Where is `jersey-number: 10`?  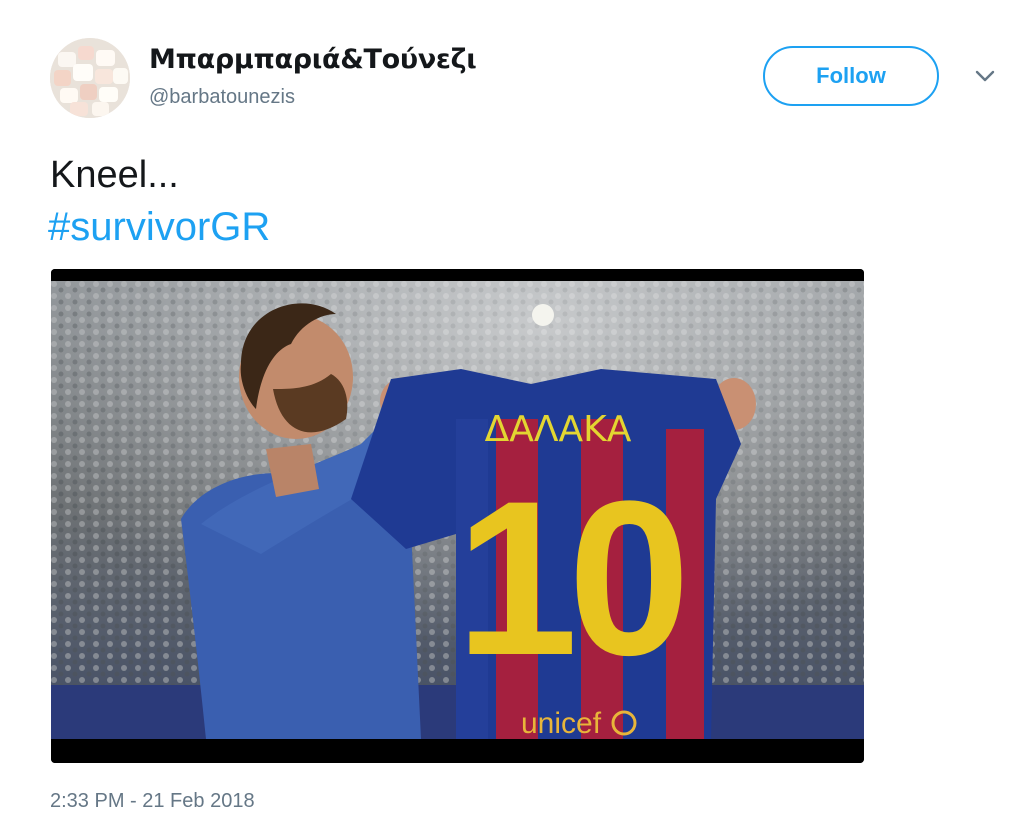 jersey-number: 10 is located at coordinates (569, 578).